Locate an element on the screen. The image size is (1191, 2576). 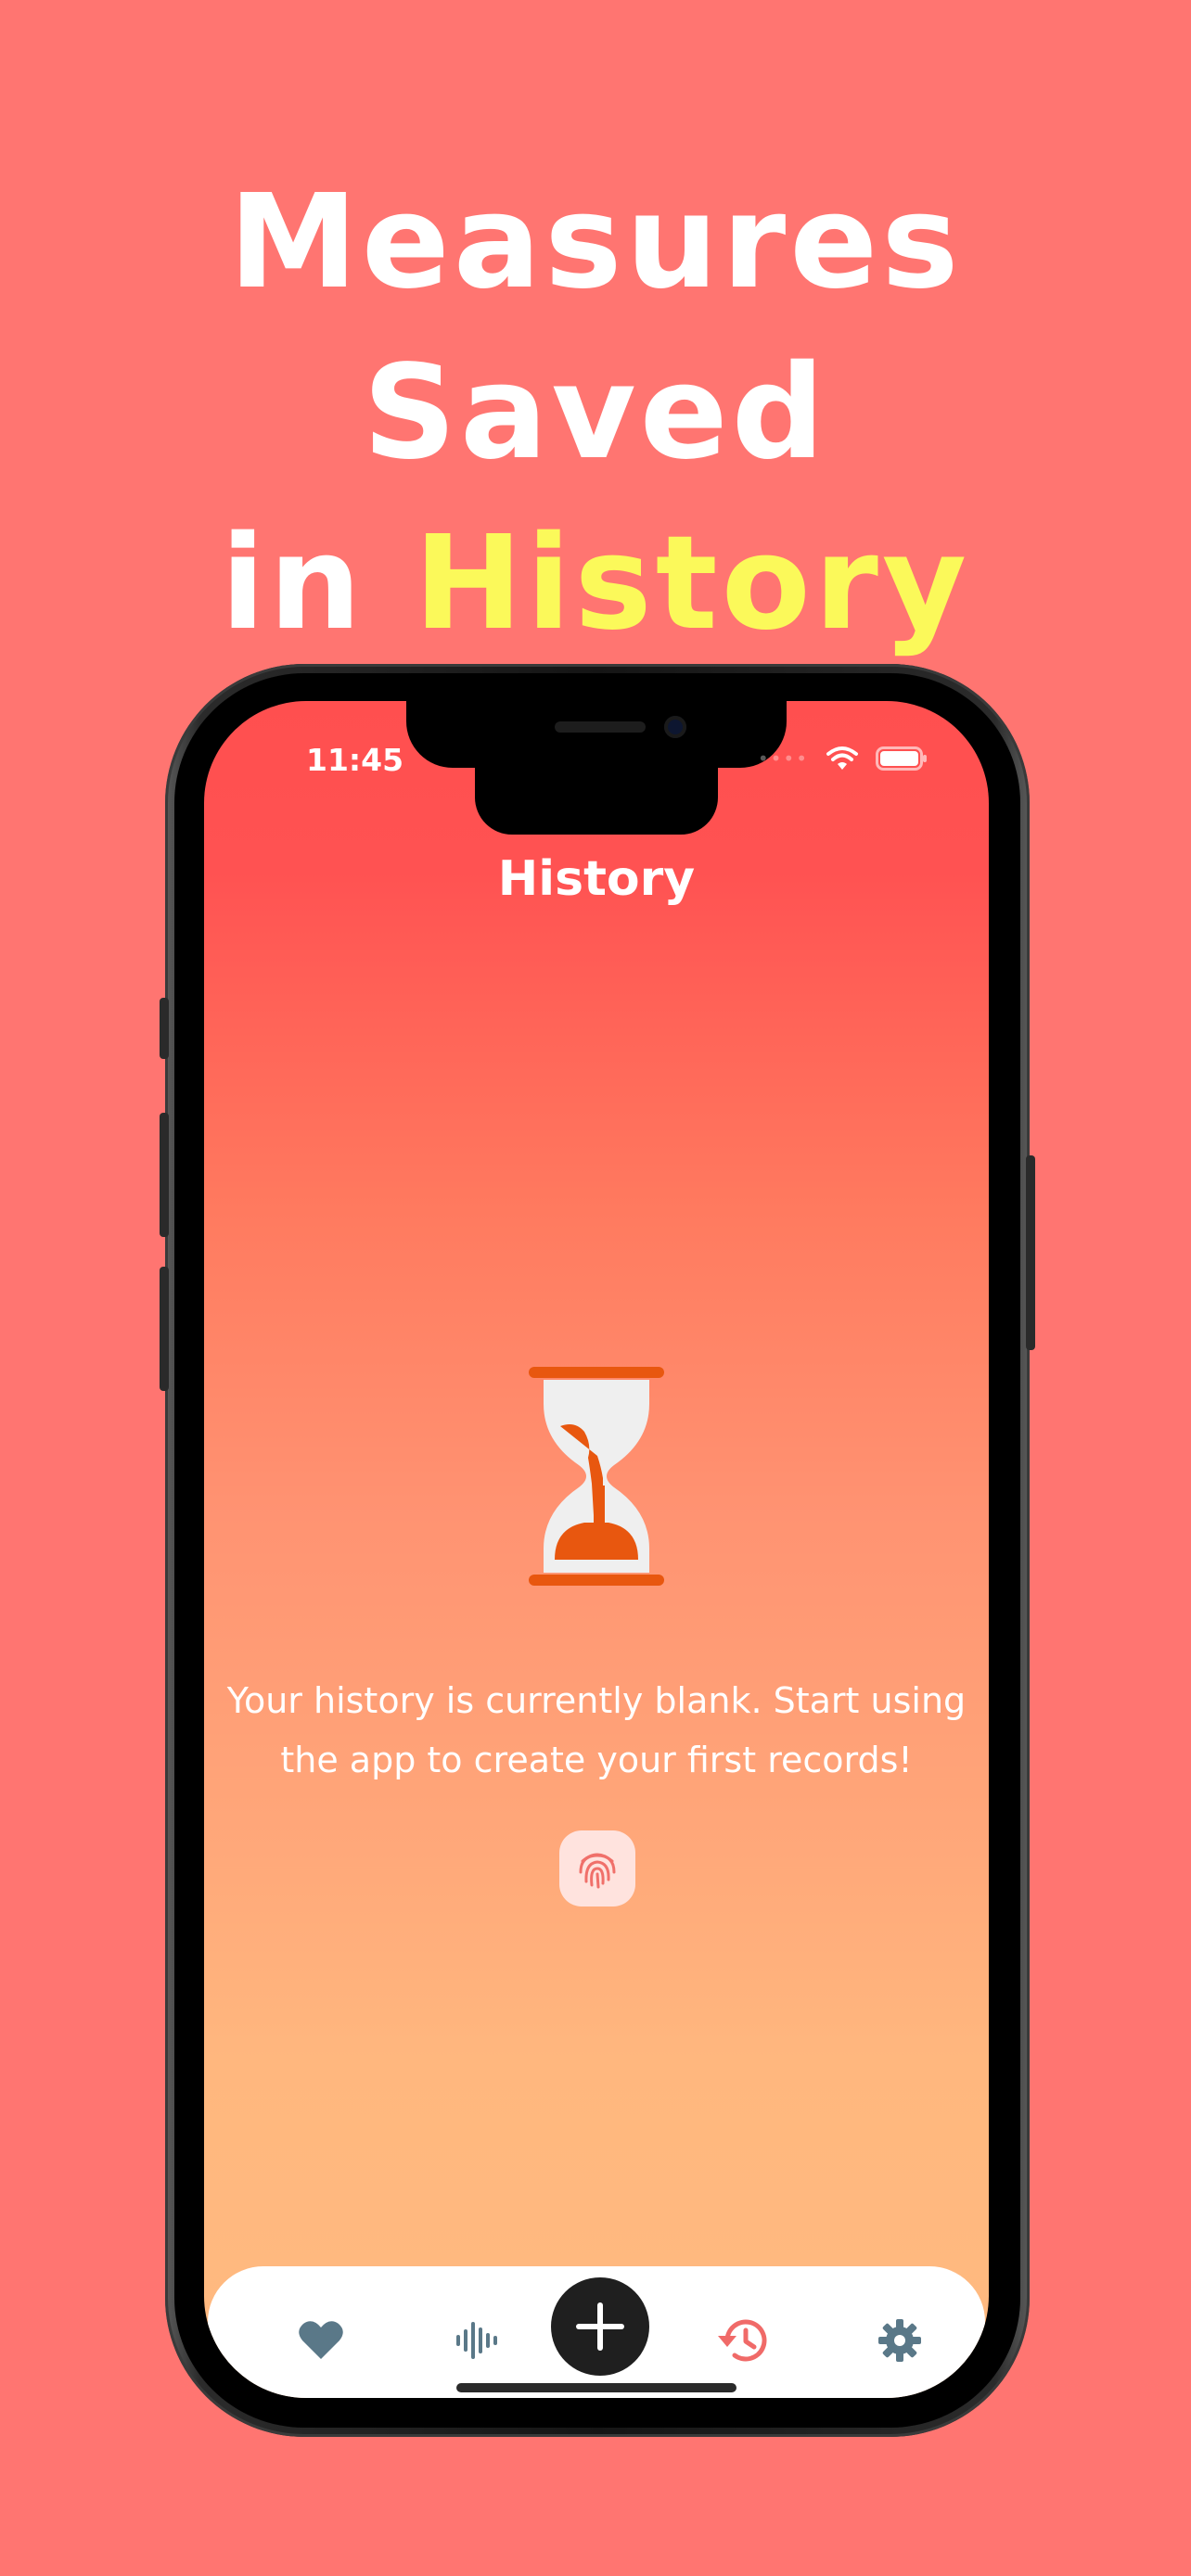
tab-history is located at coordinates (744, 2340).